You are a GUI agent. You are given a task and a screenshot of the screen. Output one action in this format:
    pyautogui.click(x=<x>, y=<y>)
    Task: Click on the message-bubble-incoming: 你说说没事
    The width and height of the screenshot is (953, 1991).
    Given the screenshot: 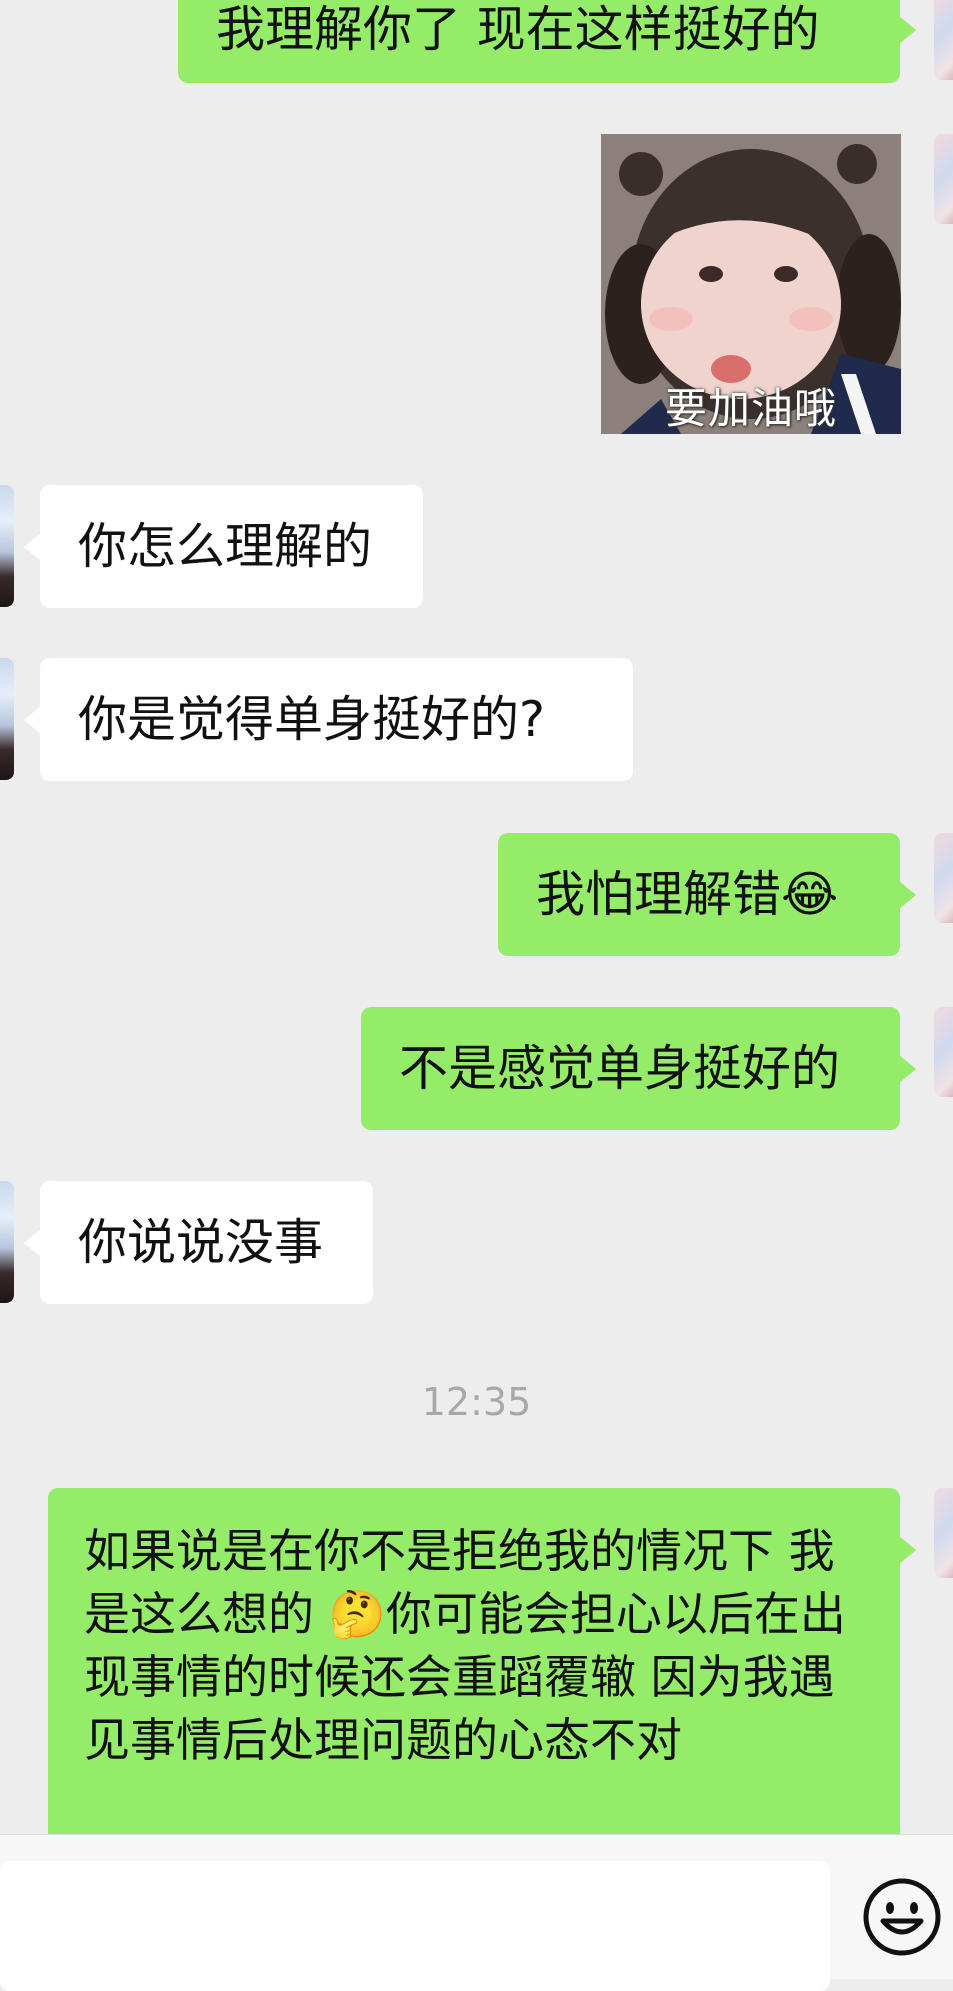 What is the action you would take?
    pyautogui.click(x=206, y=1242)
    